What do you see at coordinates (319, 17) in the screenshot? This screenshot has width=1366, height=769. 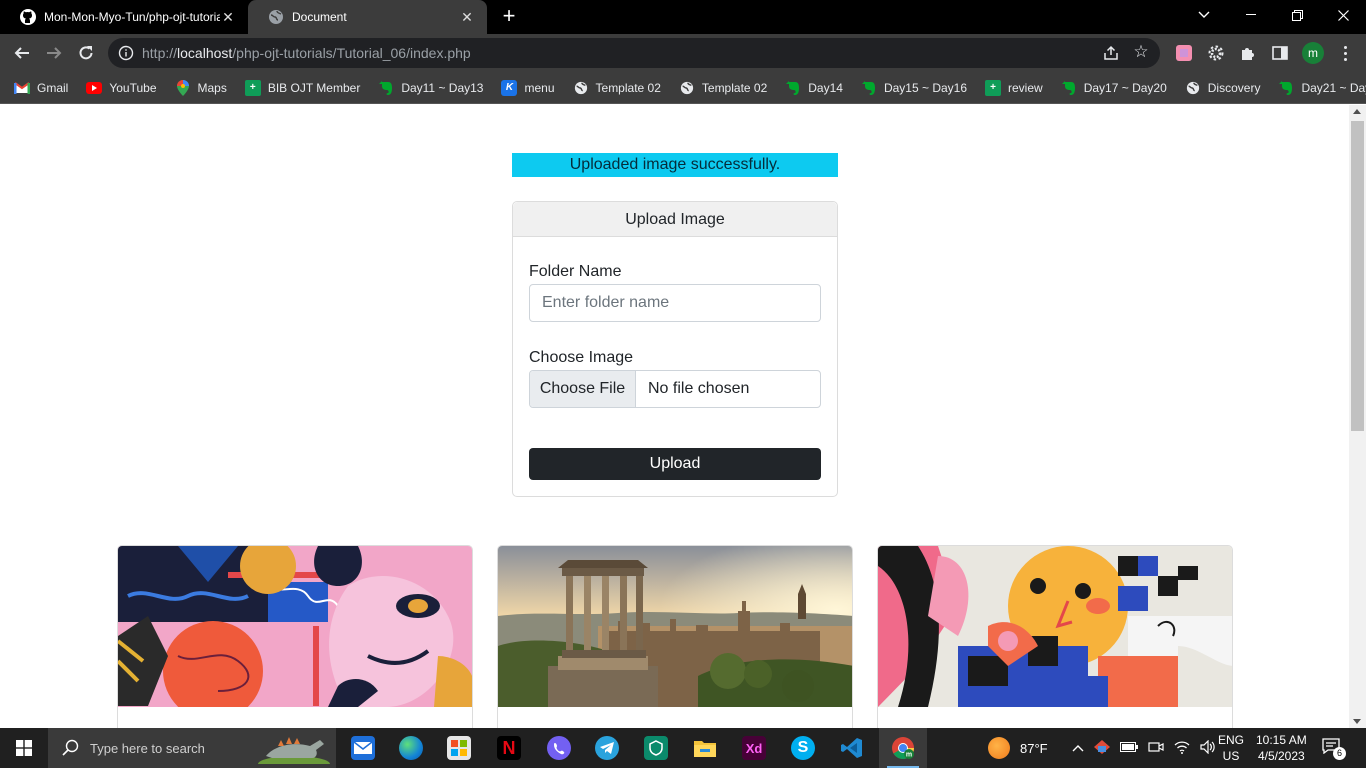 I see `tab-title: Document` at bounding box center [319, 17].